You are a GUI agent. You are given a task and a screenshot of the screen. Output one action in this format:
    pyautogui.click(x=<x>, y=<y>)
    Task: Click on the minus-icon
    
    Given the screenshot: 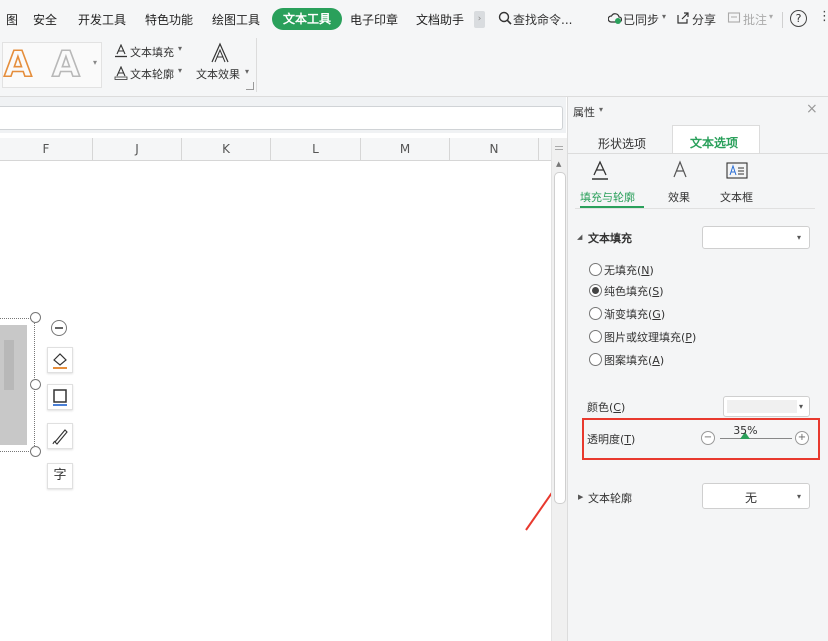 What is the action you would take?
    pyautogui.click(x=59, y=328)
    